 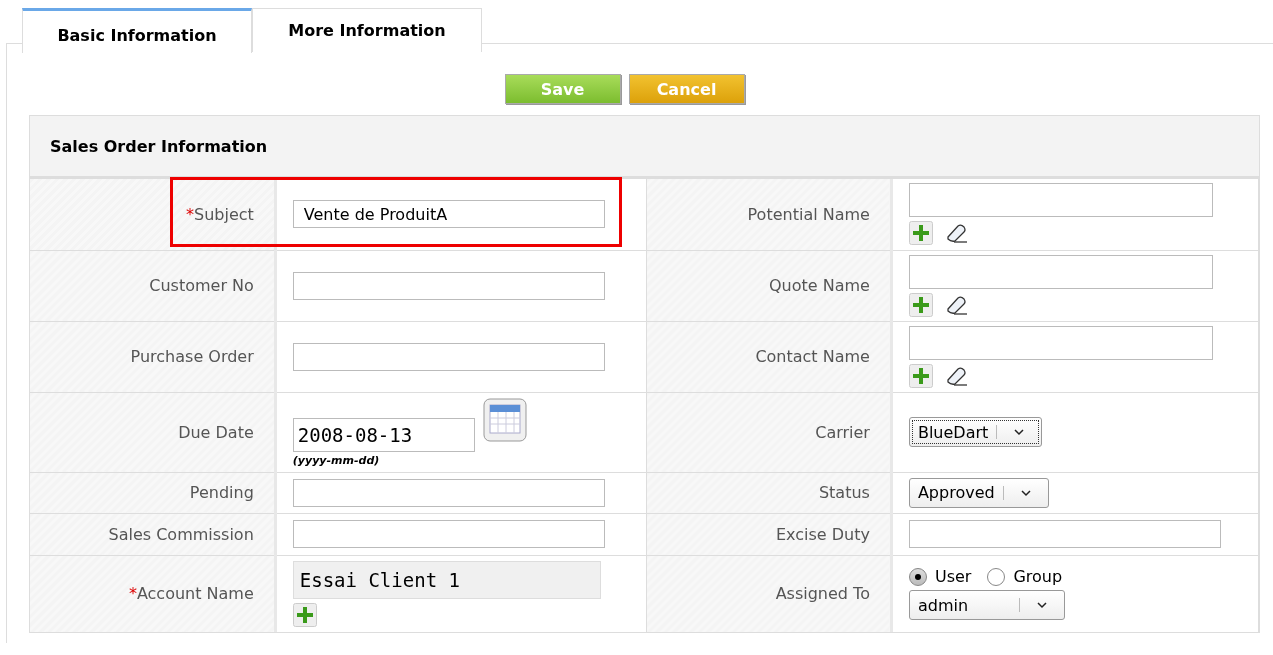 I want to click on field-label: Sales Commission, so click(x=181, y=534).